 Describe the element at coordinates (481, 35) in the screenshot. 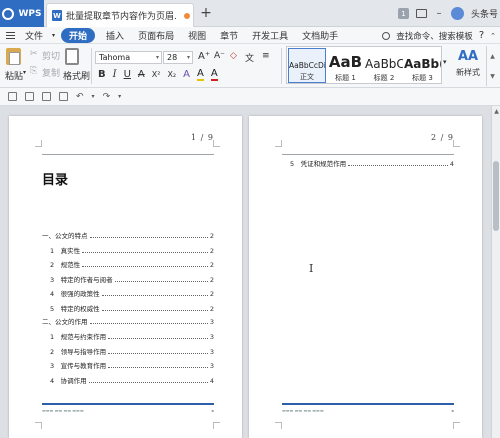

I see `help-icon: ?` at that location.